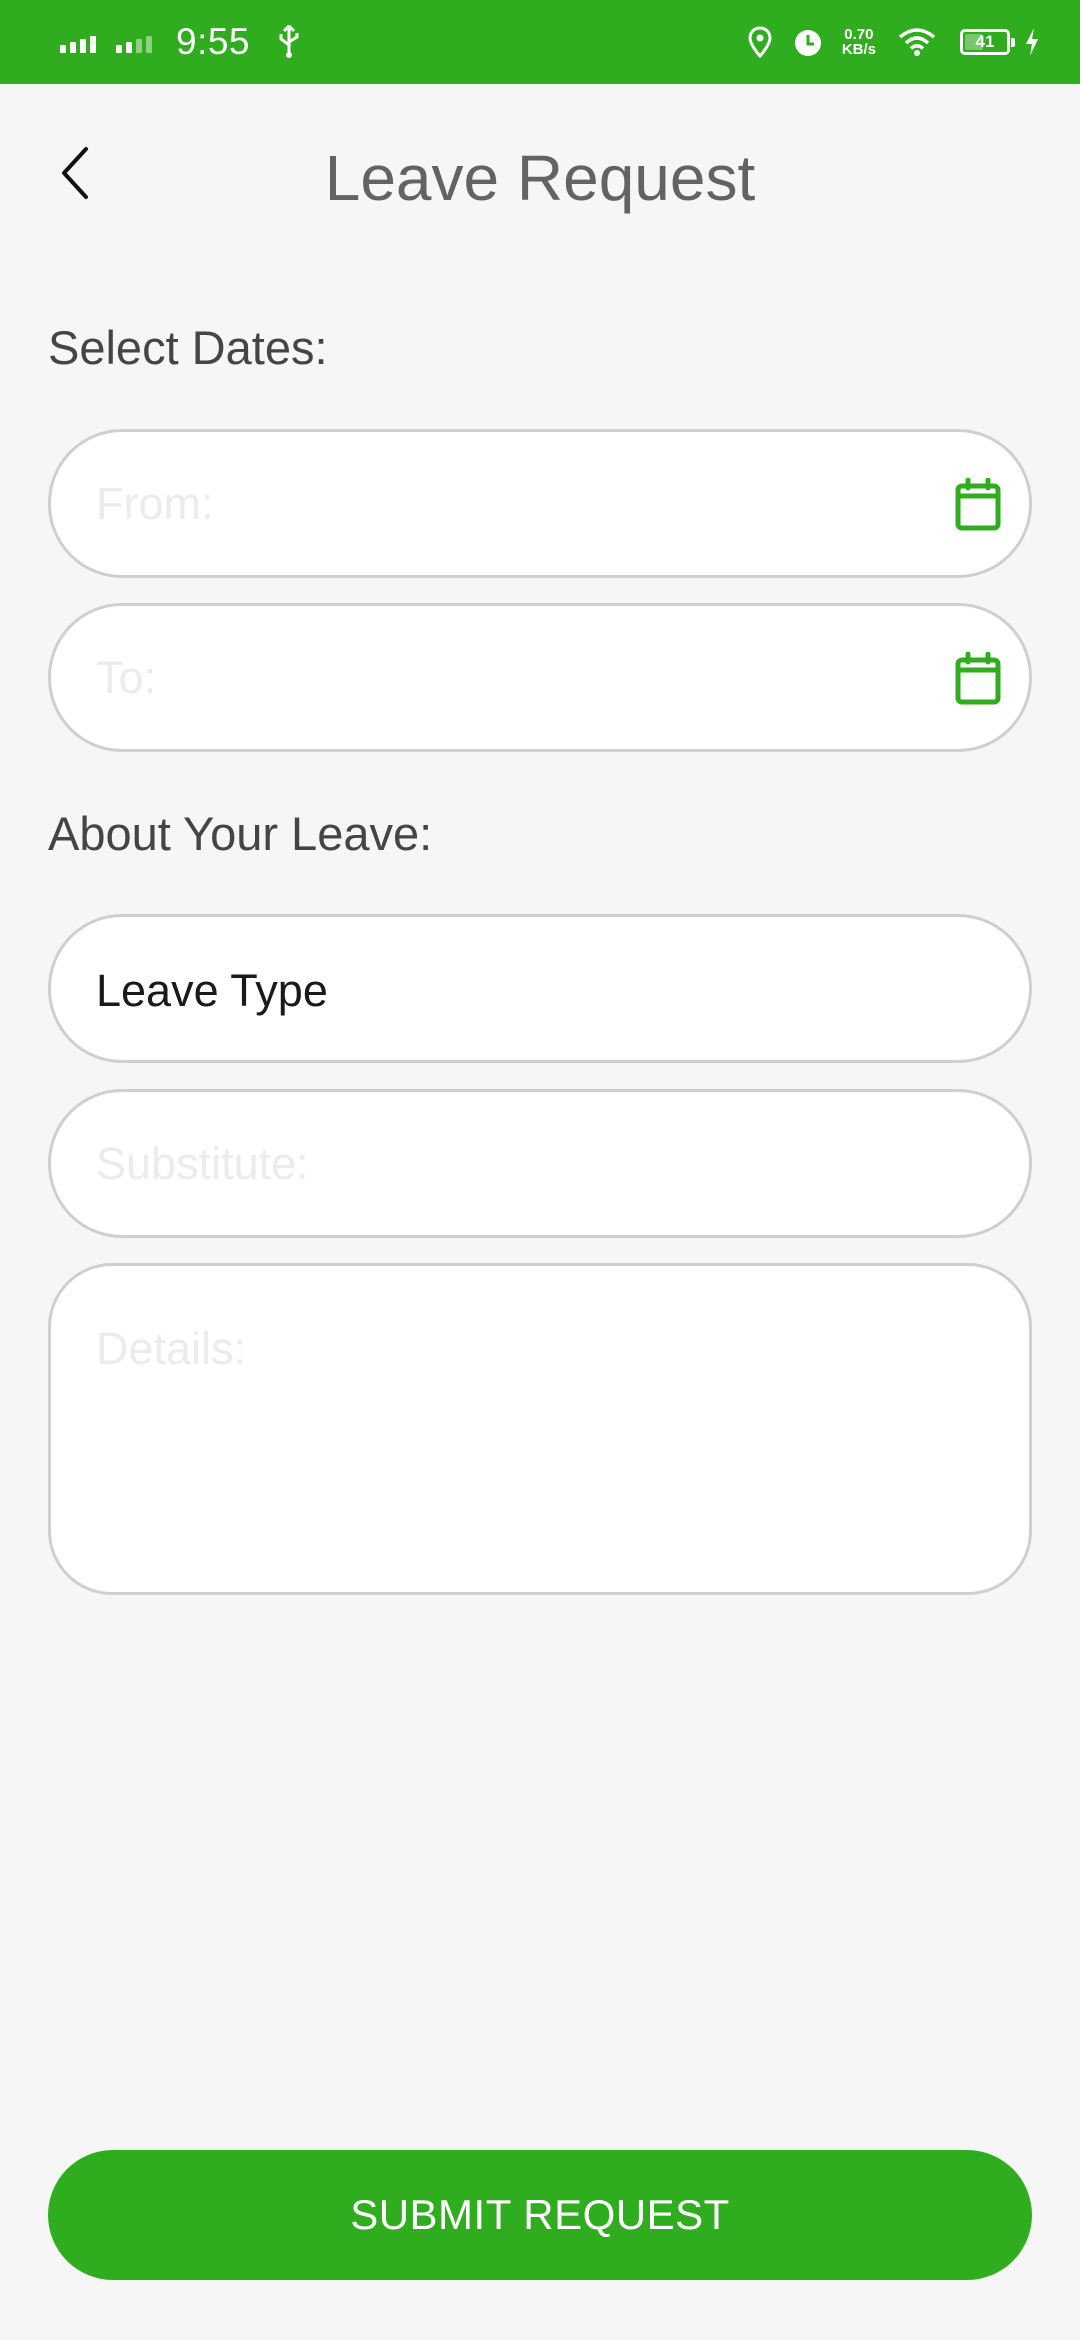 Image resolution: width=1080 pixels, height=2340 pixels. I want to click on about-leave-label: About Your Leave:, so click(240, 833).